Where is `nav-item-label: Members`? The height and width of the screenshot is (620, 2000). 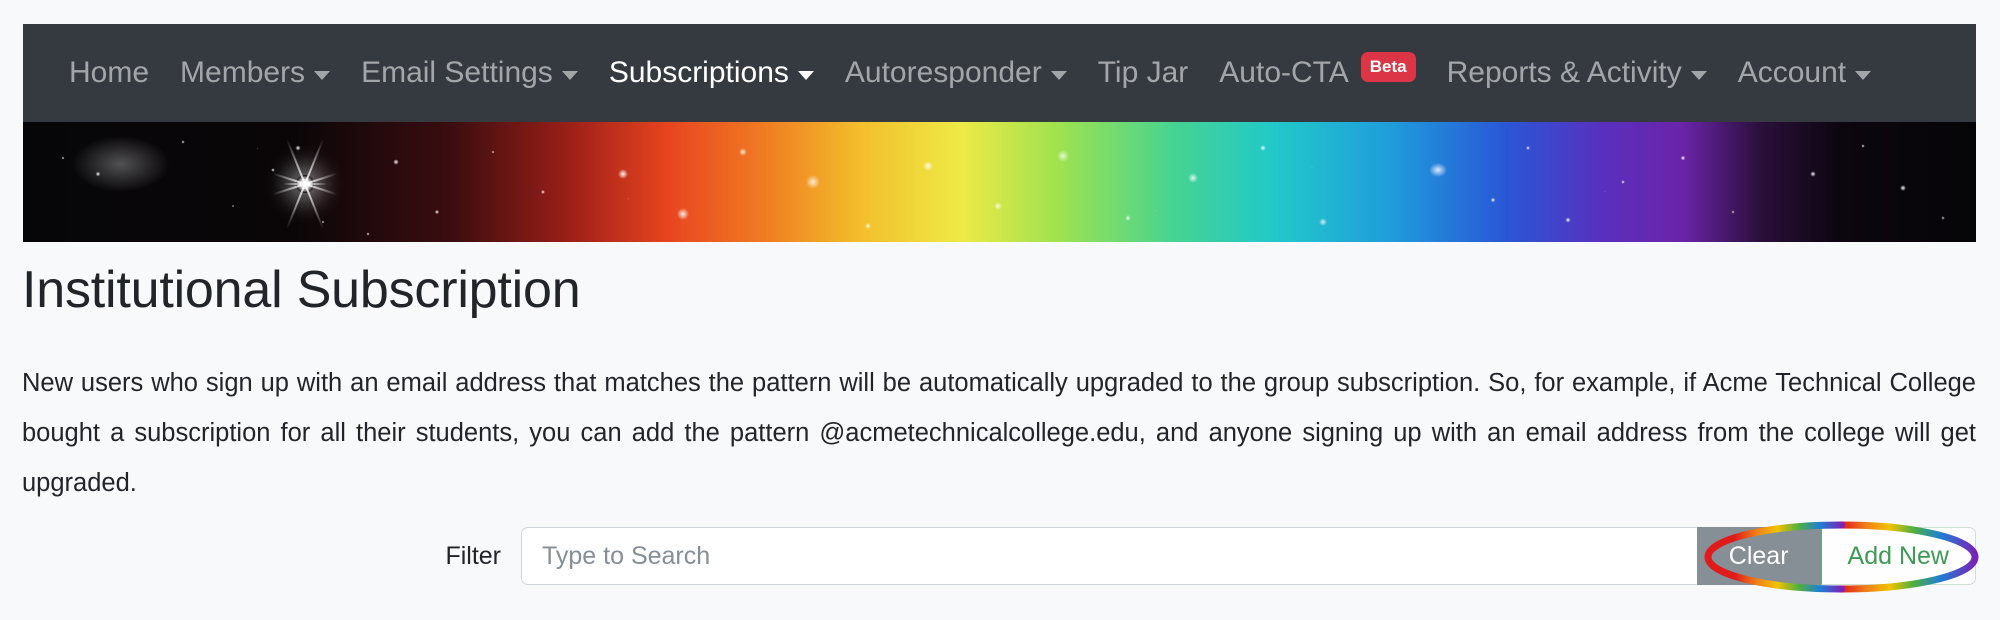
nav-item-label: Members is located at coordinates (243, 72).